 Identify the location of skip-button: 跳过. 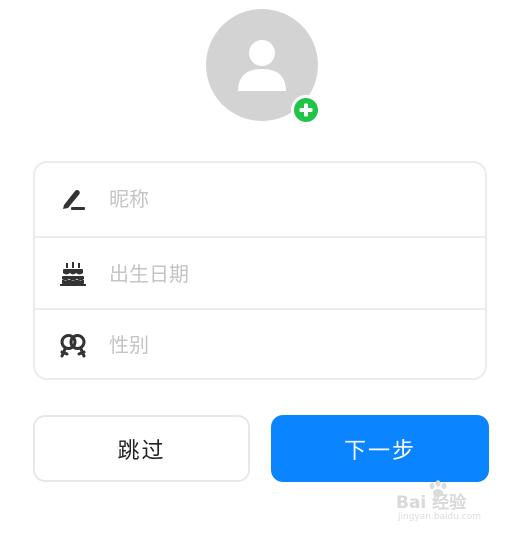
(141, 448).